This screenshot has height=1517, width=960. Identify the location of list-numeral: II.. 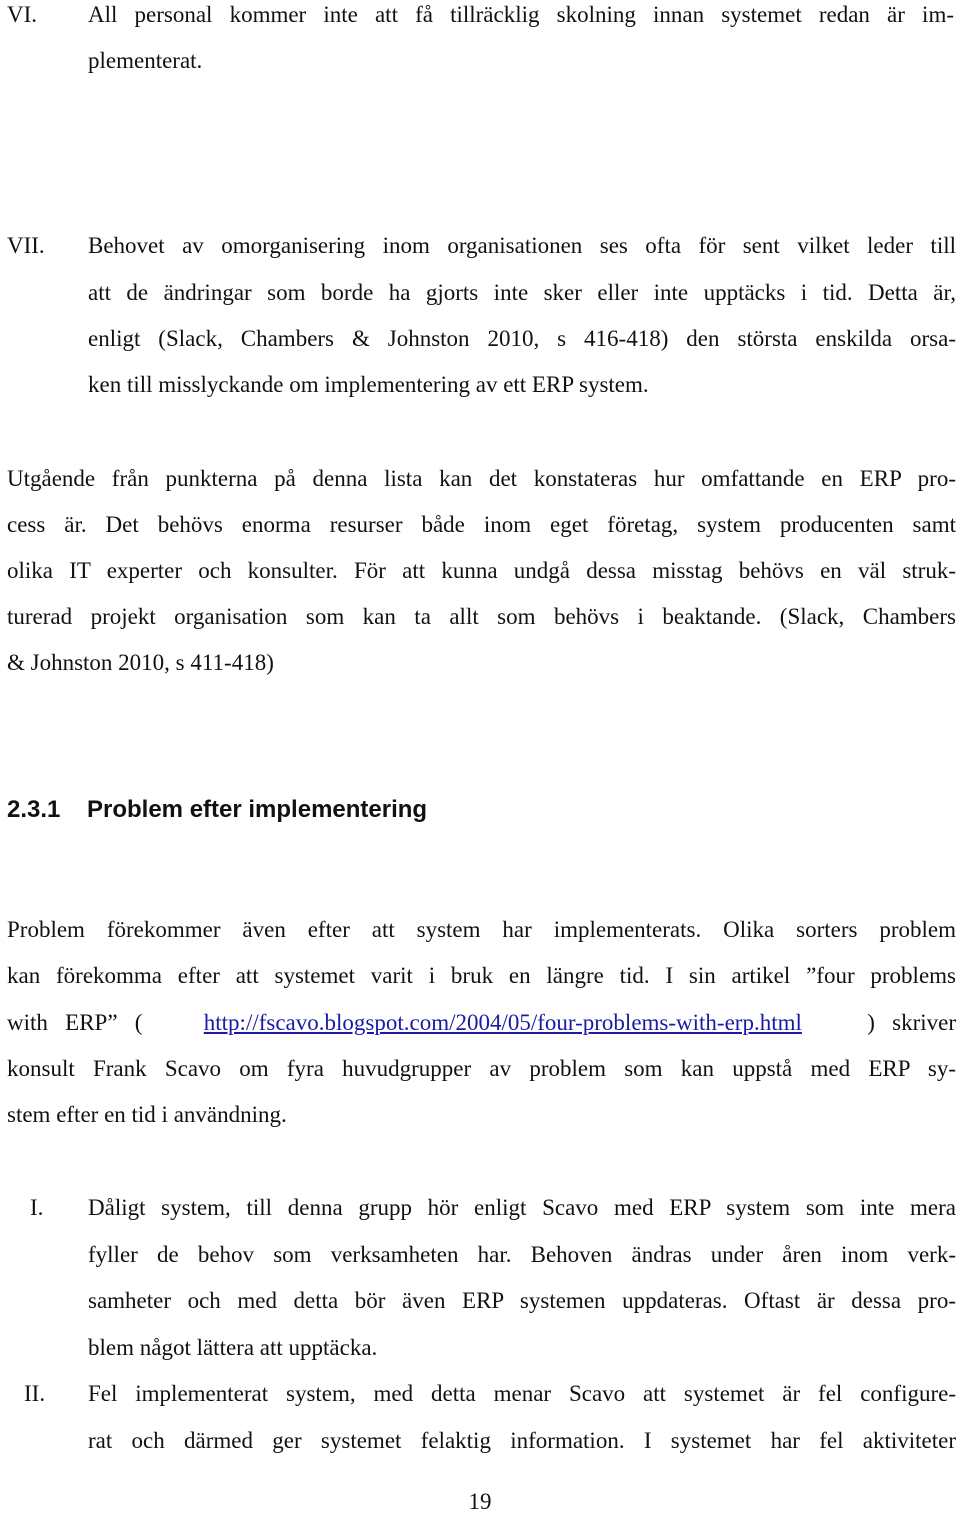
(35, 1393).